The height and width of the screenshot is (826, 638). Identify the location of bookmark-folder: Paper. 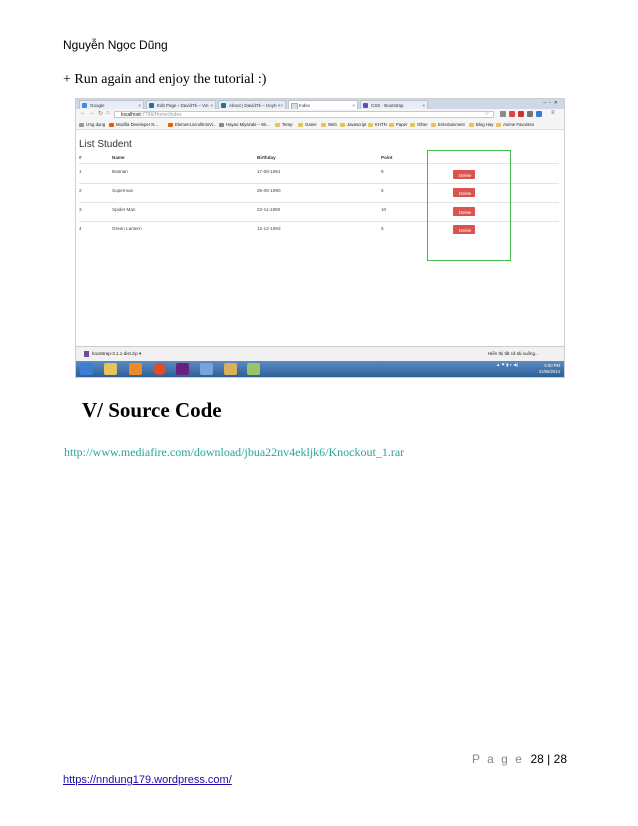
(398, 124).